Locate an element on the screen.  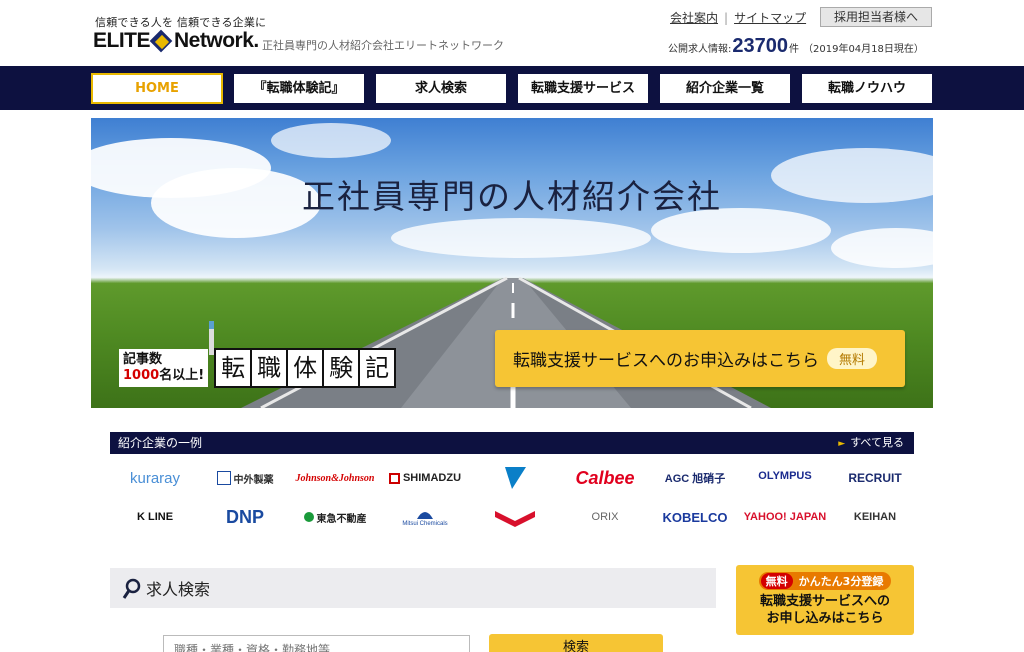
company-logo-olympus: OLYMPUS is located at coordinates (785, 476).